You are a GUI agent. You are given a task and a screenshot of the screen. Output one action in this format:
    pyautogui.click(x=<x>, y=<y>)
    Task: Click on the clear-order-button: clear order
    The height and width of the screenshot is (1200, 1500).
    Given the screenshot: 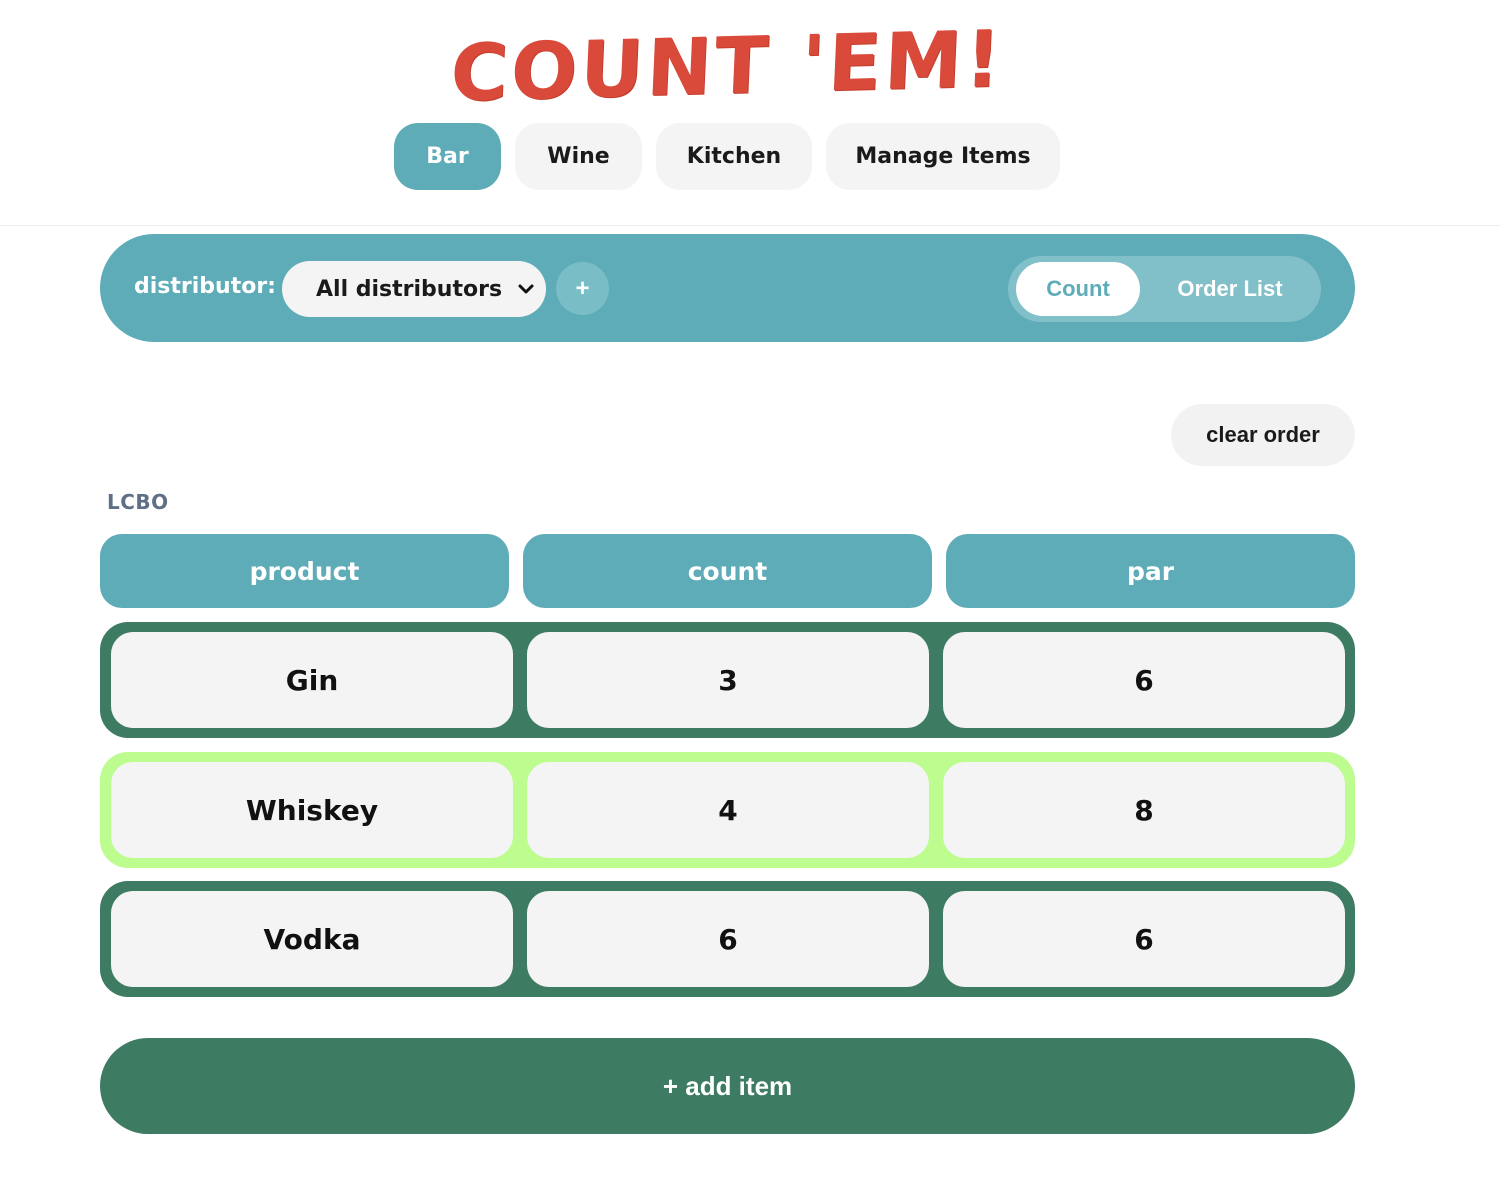 What is the action you would take?
    pyautogui.click(x=1263, y=435)
    